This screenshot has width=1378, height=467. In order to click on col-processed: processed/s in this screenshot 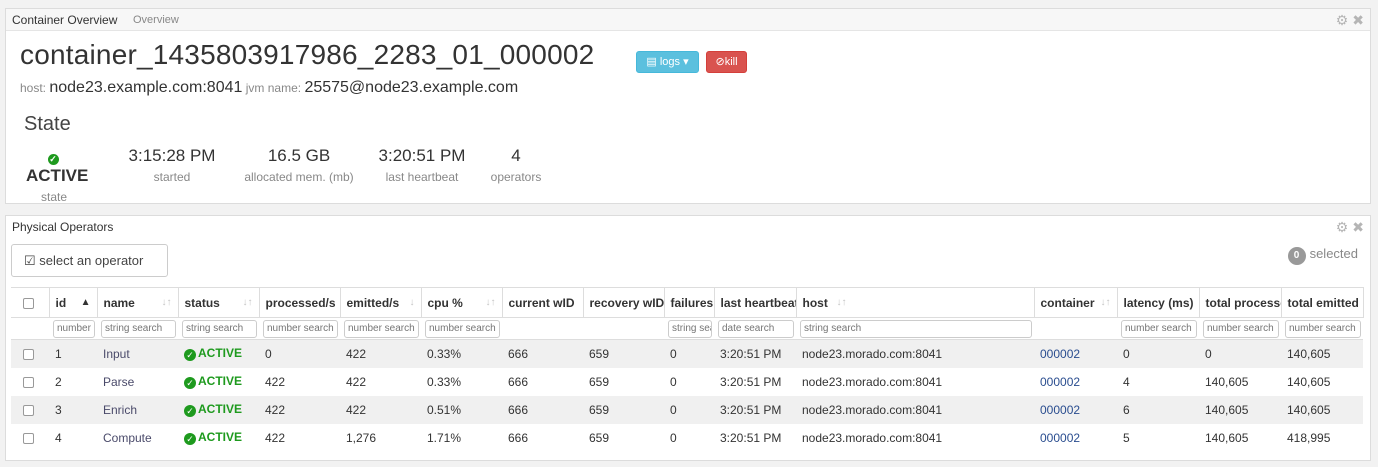, I will do `click(300, 302)`.